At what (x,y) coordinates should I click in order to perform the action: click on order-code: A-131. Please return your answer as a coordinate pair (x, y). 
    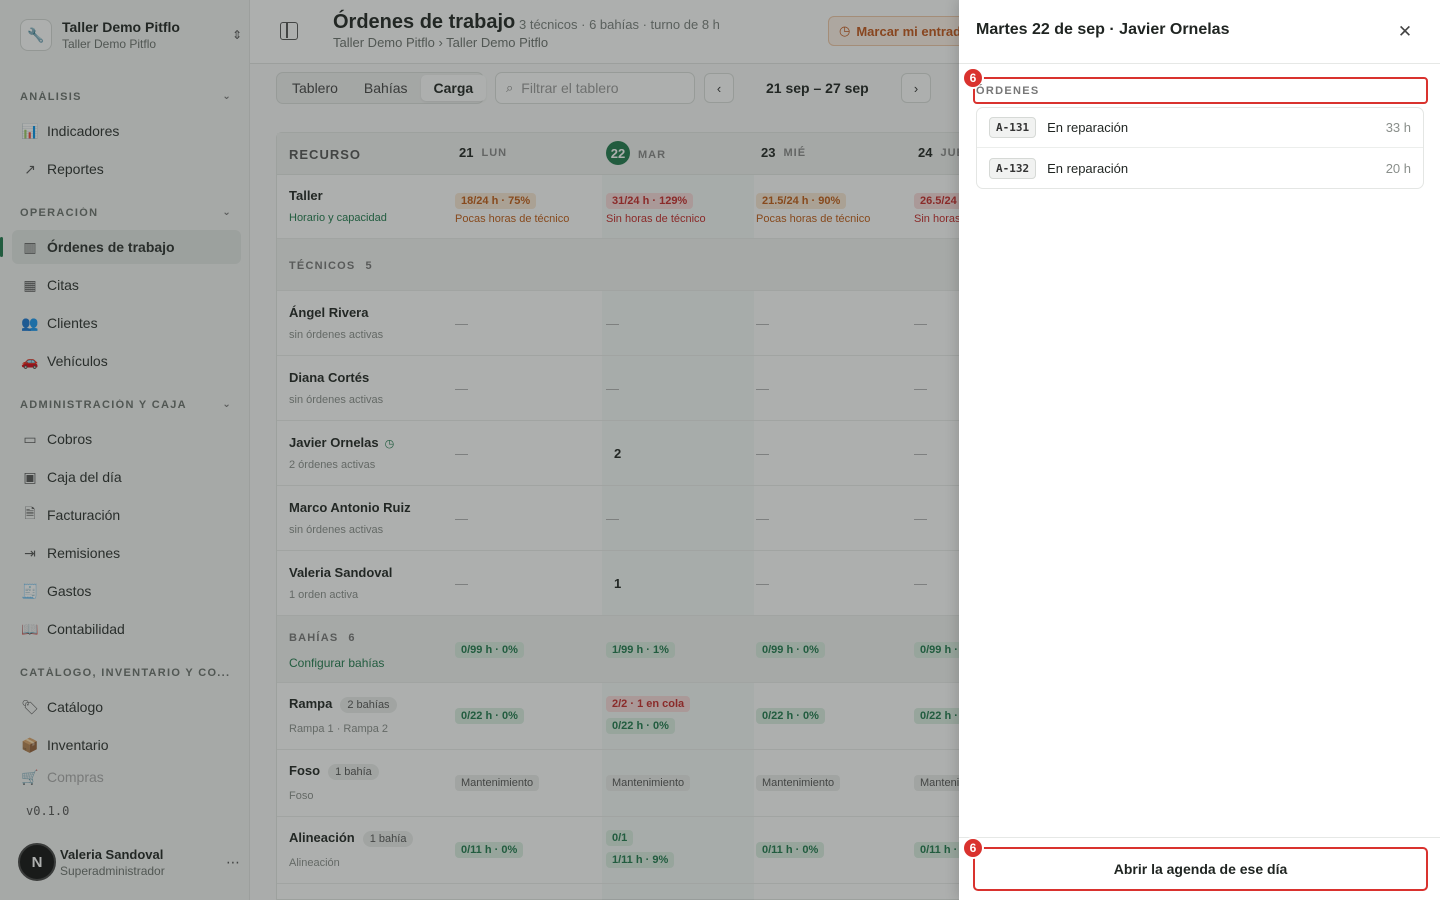
    Looking at the image, I should click on (1013, 127).